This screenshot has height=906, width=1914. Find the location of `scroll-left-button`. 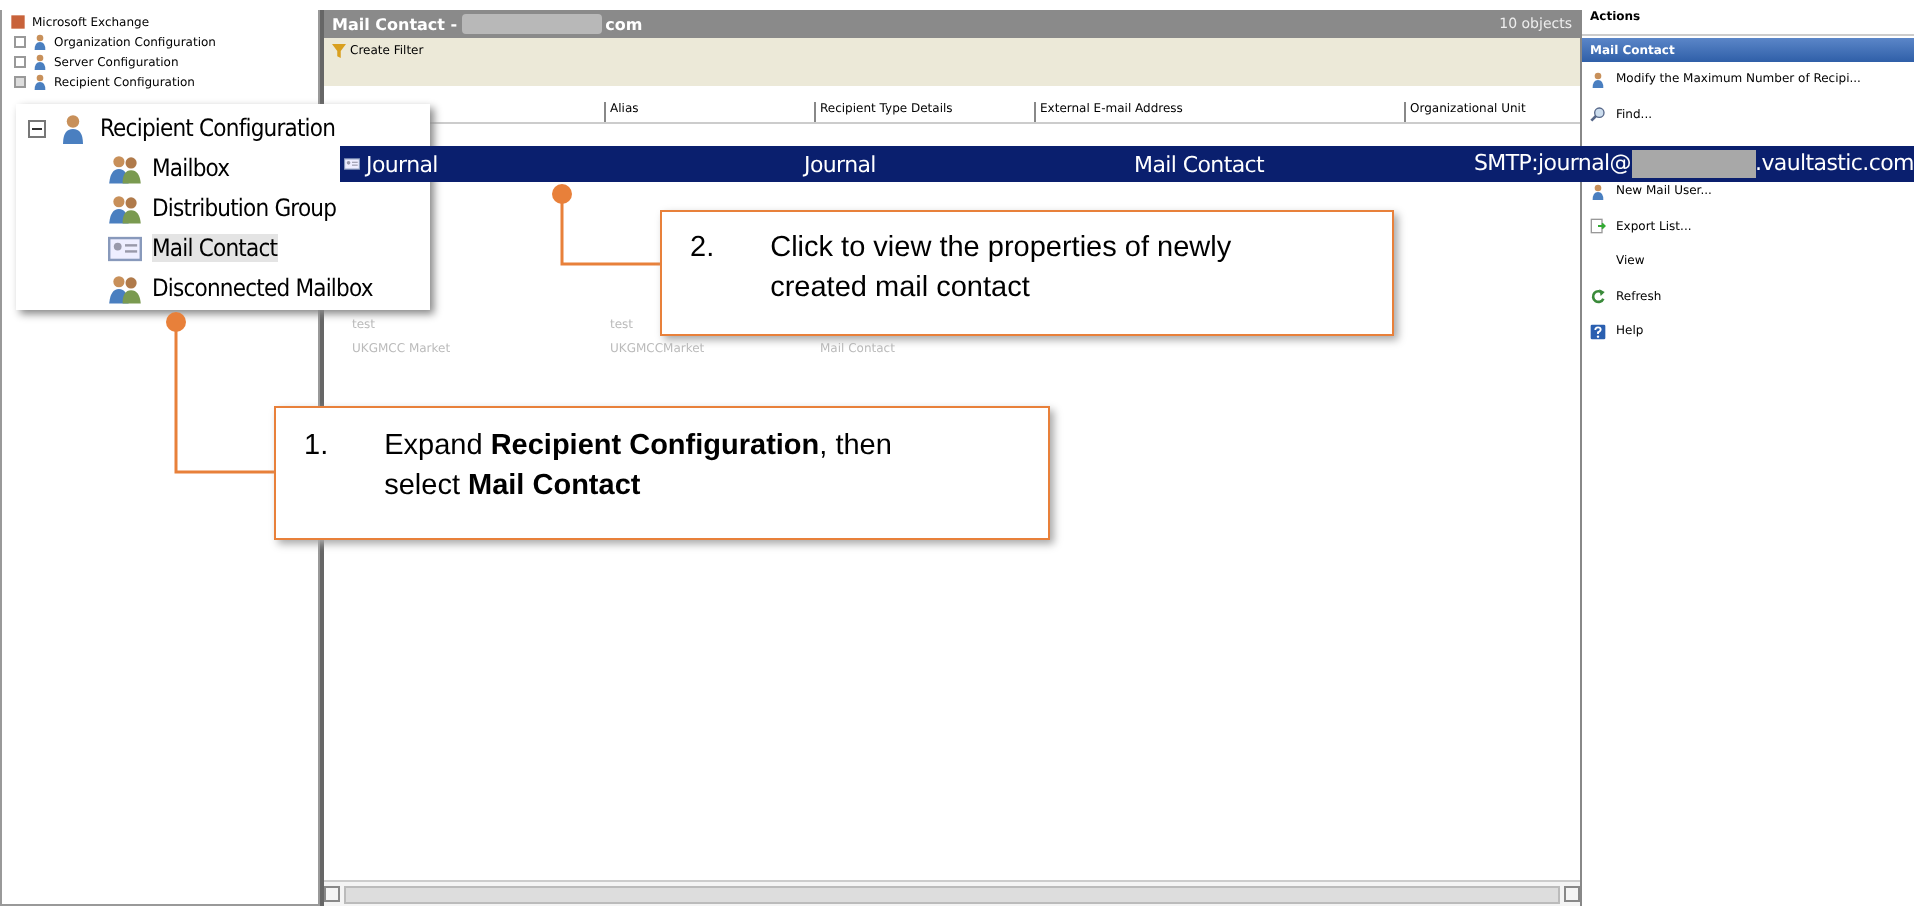

scroll-left-button is located at coordinates (332, 894).